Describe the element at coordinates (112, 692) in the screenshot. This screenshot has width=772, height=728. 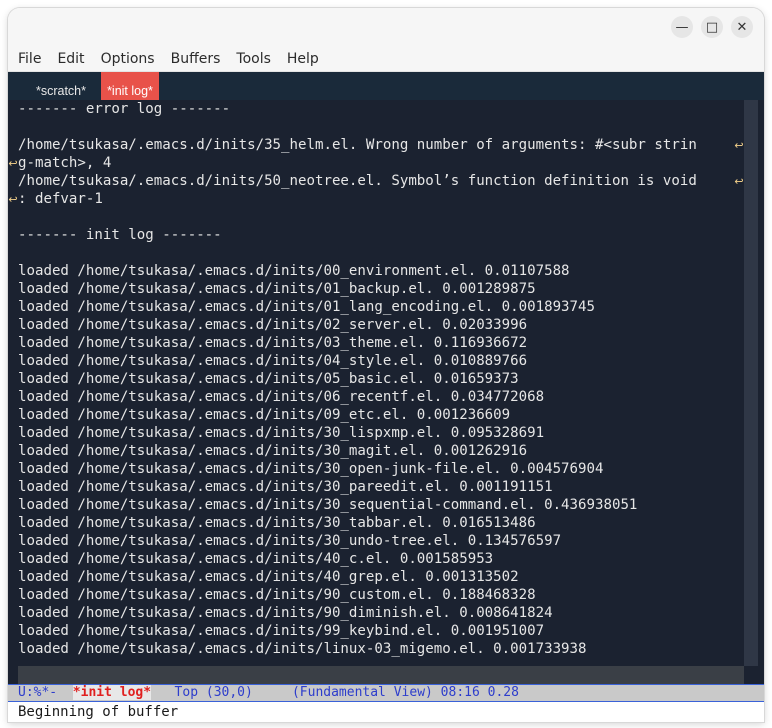
I see `modeline-buffer-name: *init log*` at that location.